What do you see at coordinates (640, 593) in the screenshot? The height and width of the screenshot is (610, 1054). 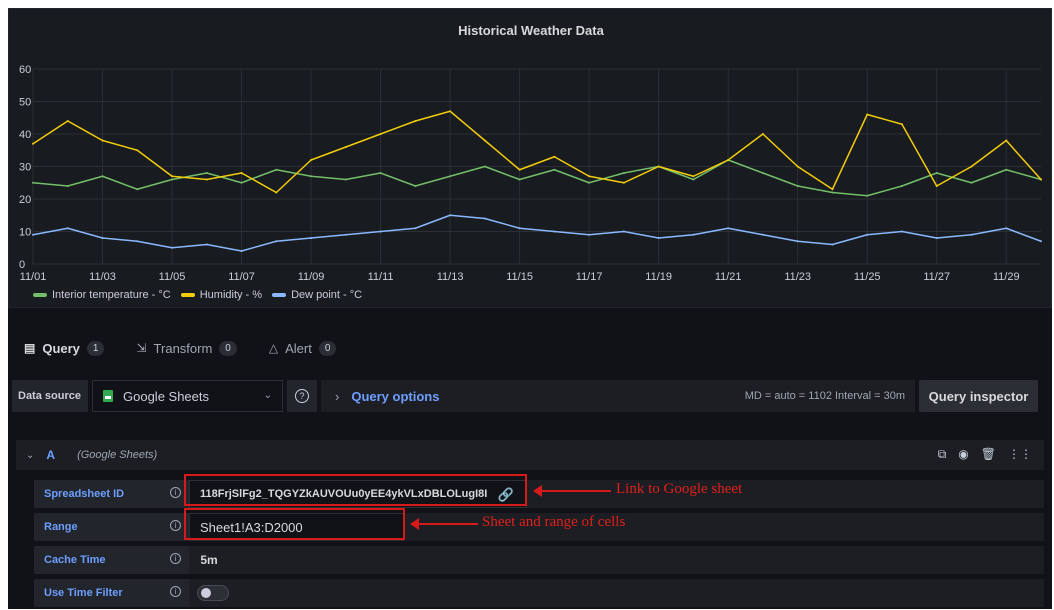 I see `time-row-fill` at bounding box center [640, 593].